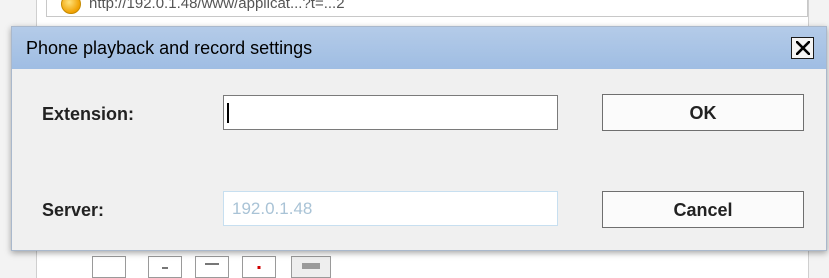 The width and height of the screenshot is (829, 278). I want to click on toolbar-keyboard-icon, so click(311, 266).